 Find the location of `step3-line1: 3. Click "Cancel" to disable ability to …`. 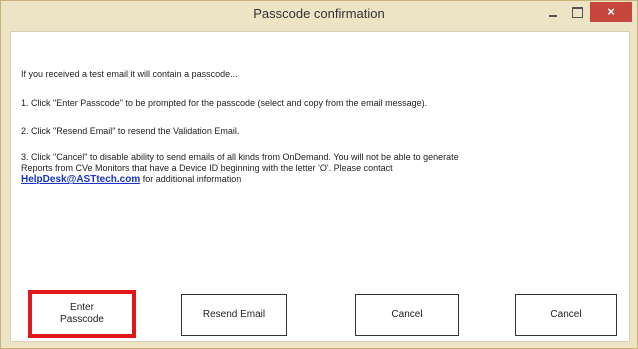

step3-line1: 3. Click "Cancel" to disable ability to … is located at coordinates (240, 157).